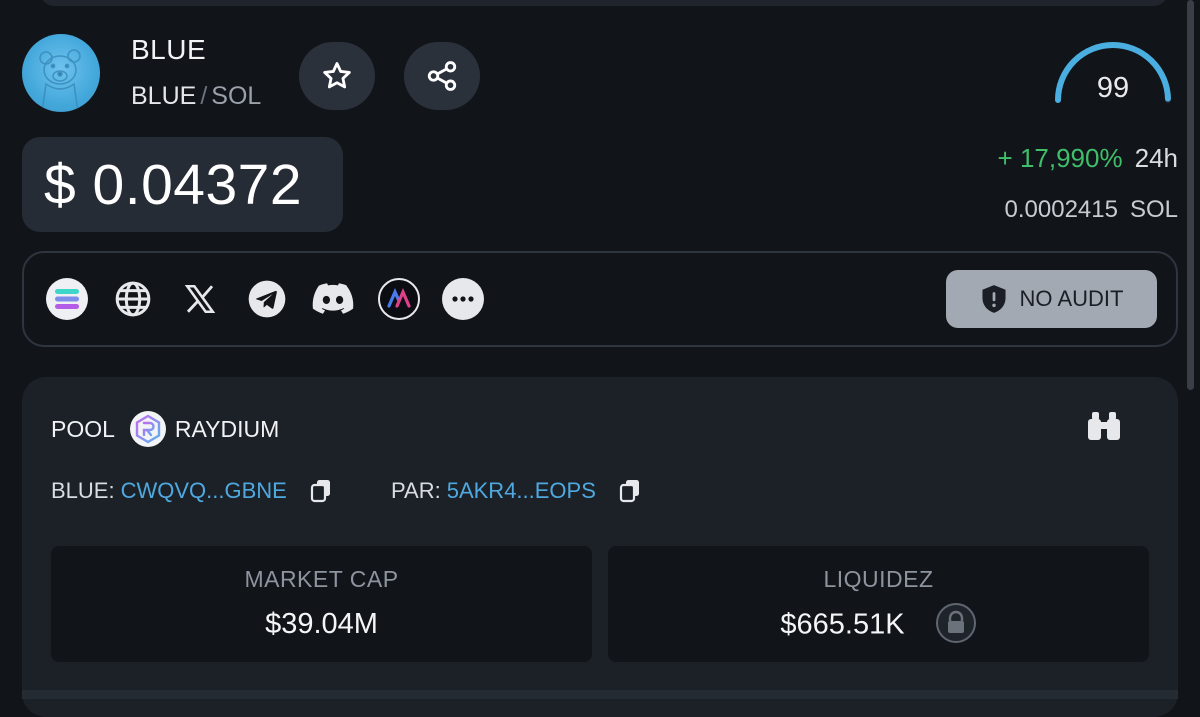  Describe the element at coordinates (463, 299) in the screenshot. I see `more-icon` at that location.